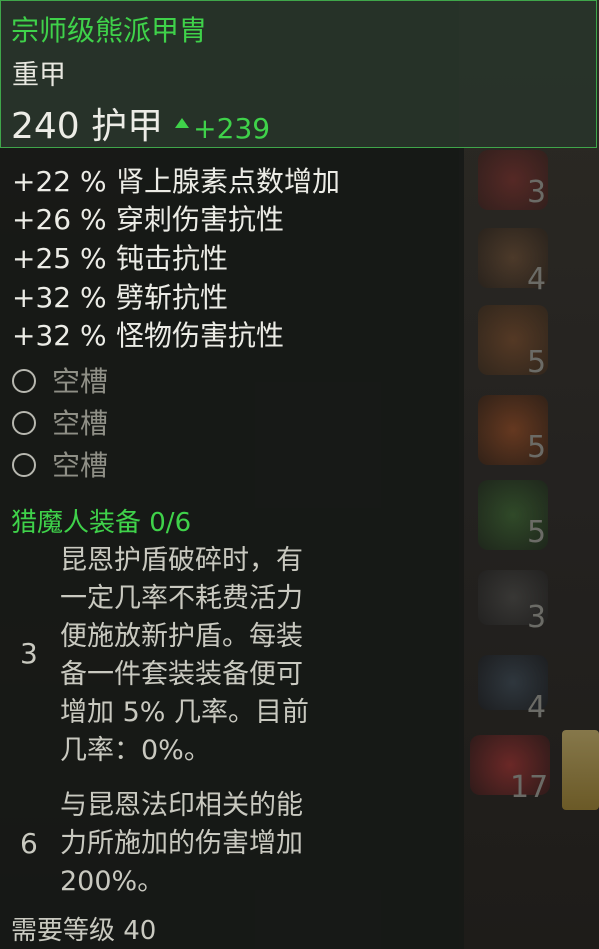 This screenshot has height=949, width=599. I want to click on stat-row: +22 % 肾上腺素点数增加, so click(176, 180).